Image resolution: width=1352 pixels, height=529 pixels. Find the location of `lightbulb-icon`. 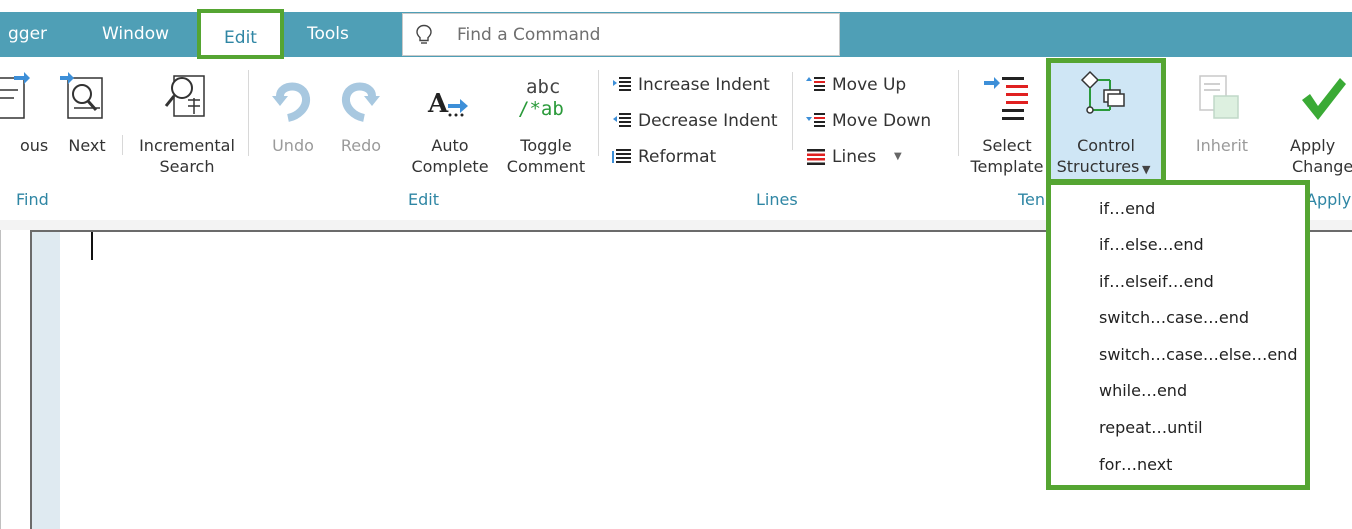

lightbulb-icon is located at coordinates (424, 34).